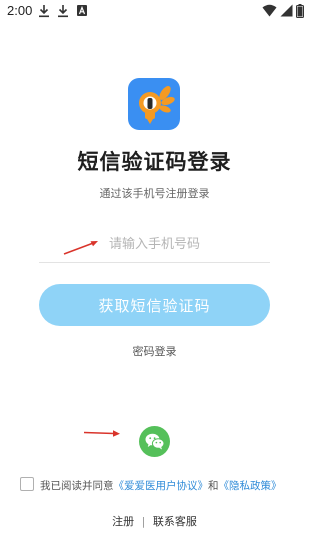 This screenshot has width=320, height=550. I want to click on contact-support-link: 联系客服, so click(175, 521).